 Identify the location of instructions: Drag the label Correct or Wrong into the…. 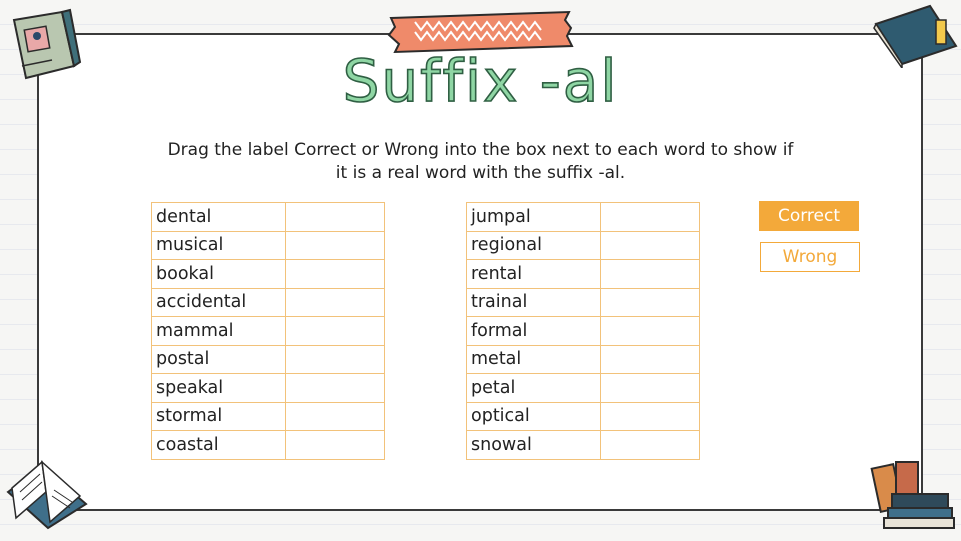
(480, 162).